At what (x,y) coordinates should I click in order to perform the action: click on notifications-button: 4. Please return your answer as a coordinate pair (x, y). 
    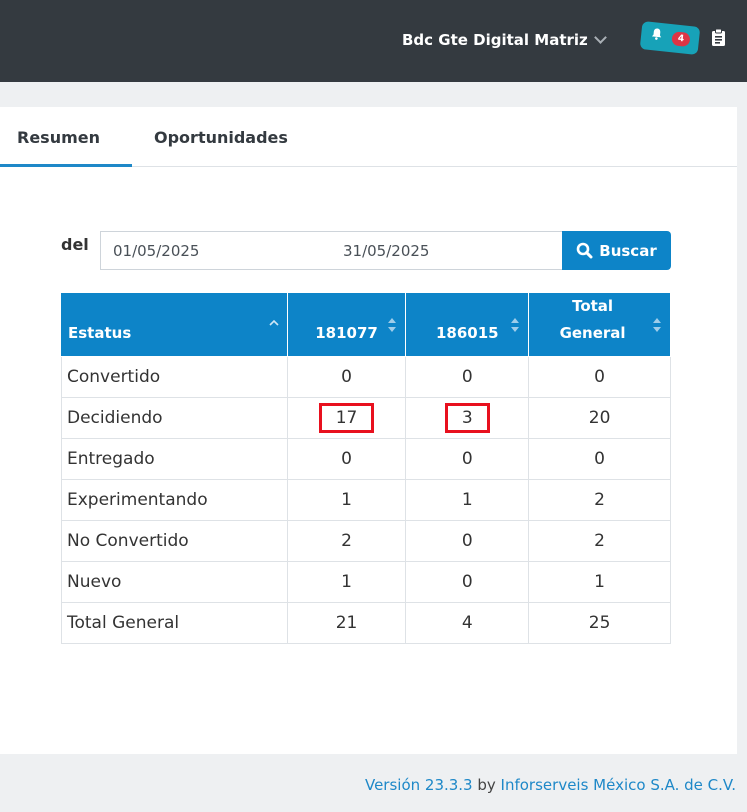
    Looking at the image, I should click on (670, 38).